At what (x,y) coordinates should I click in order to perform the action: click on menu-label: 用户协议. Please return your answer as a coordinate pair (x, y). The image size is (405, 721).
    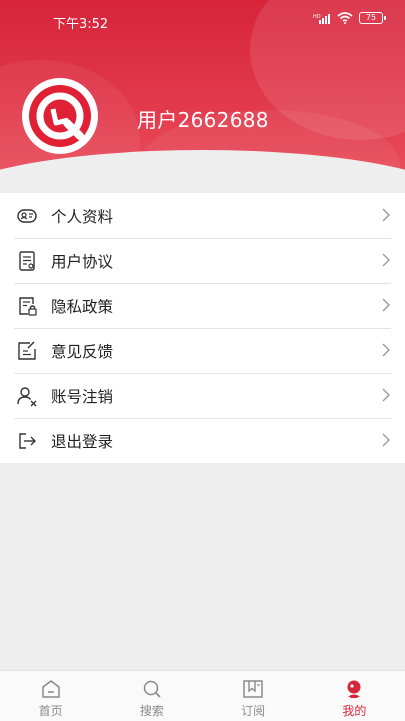
    Looking at the image, I should click on (82, 262).